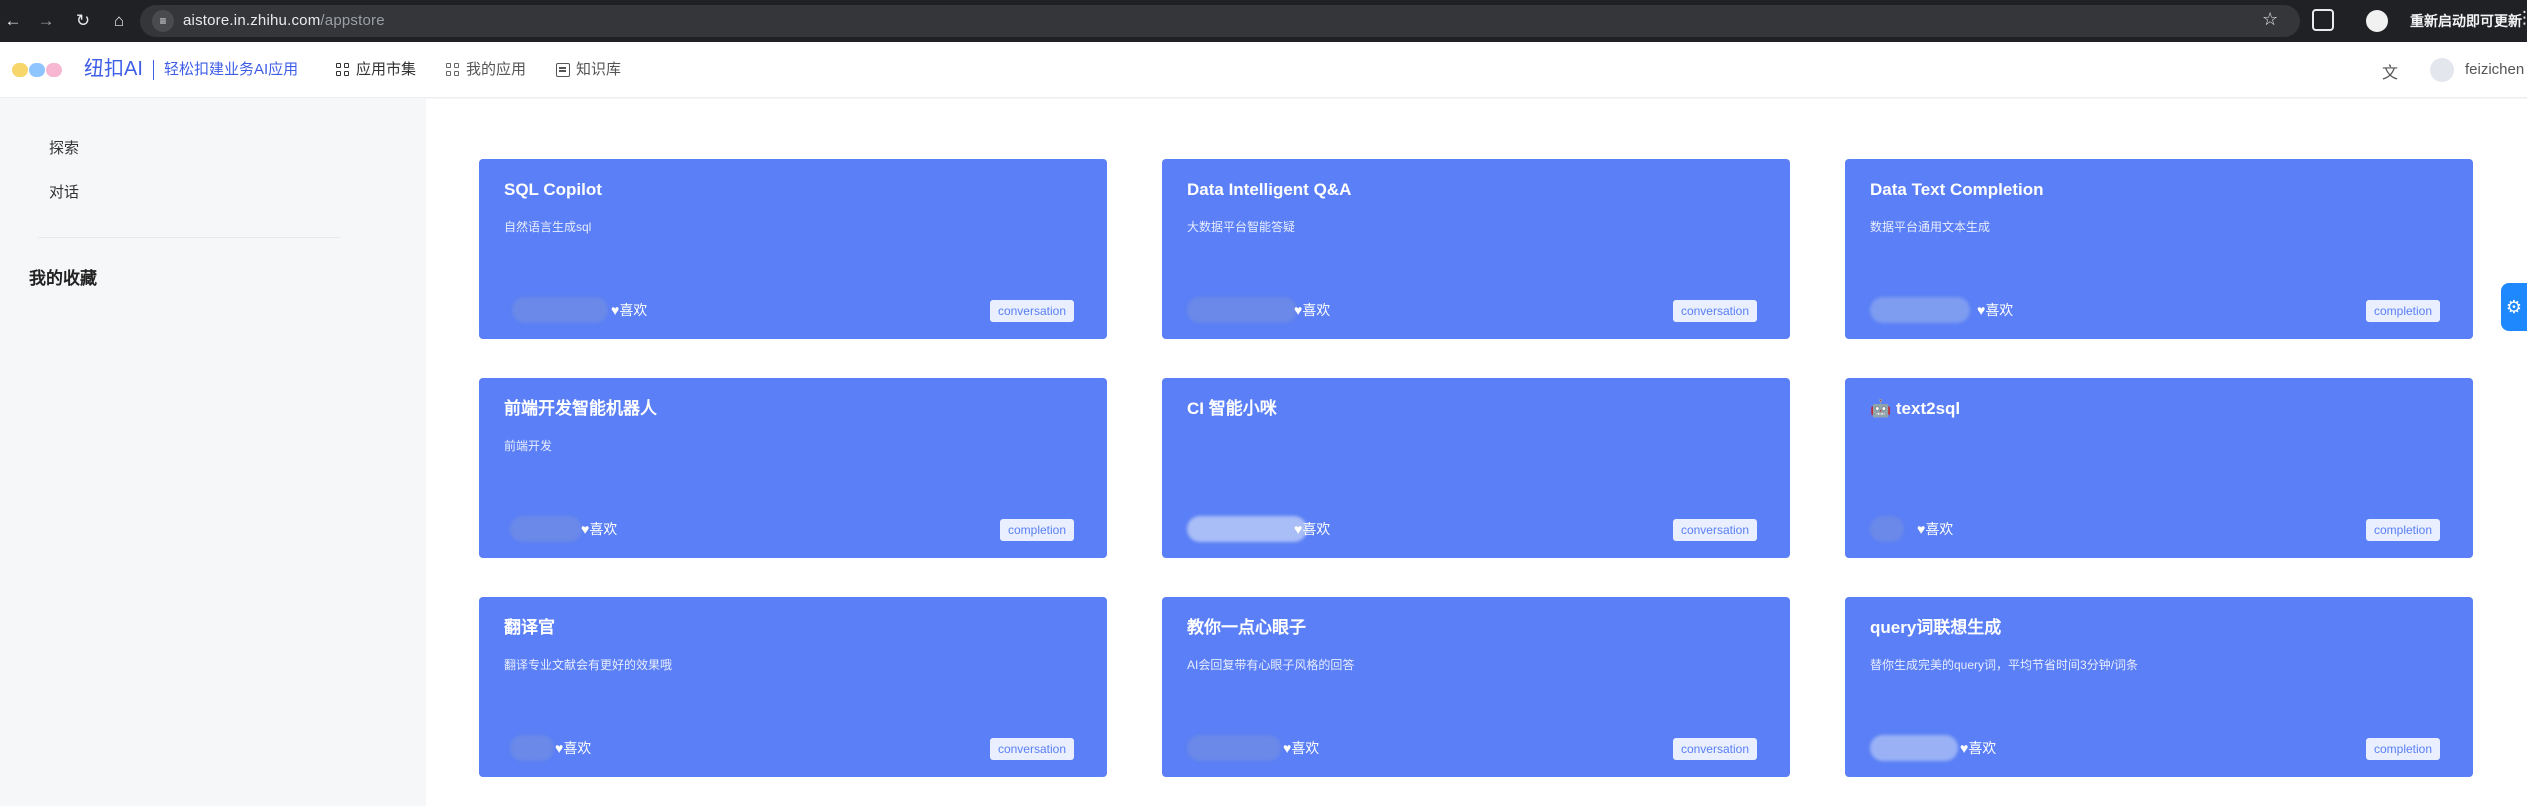  Describe the element at coordinates (1476, 687) in the screenshot. I see `app-card: 教你一点心眼子 AI会回复带有心眼子风格的回答 ♥喜欢 conversation` at that location.